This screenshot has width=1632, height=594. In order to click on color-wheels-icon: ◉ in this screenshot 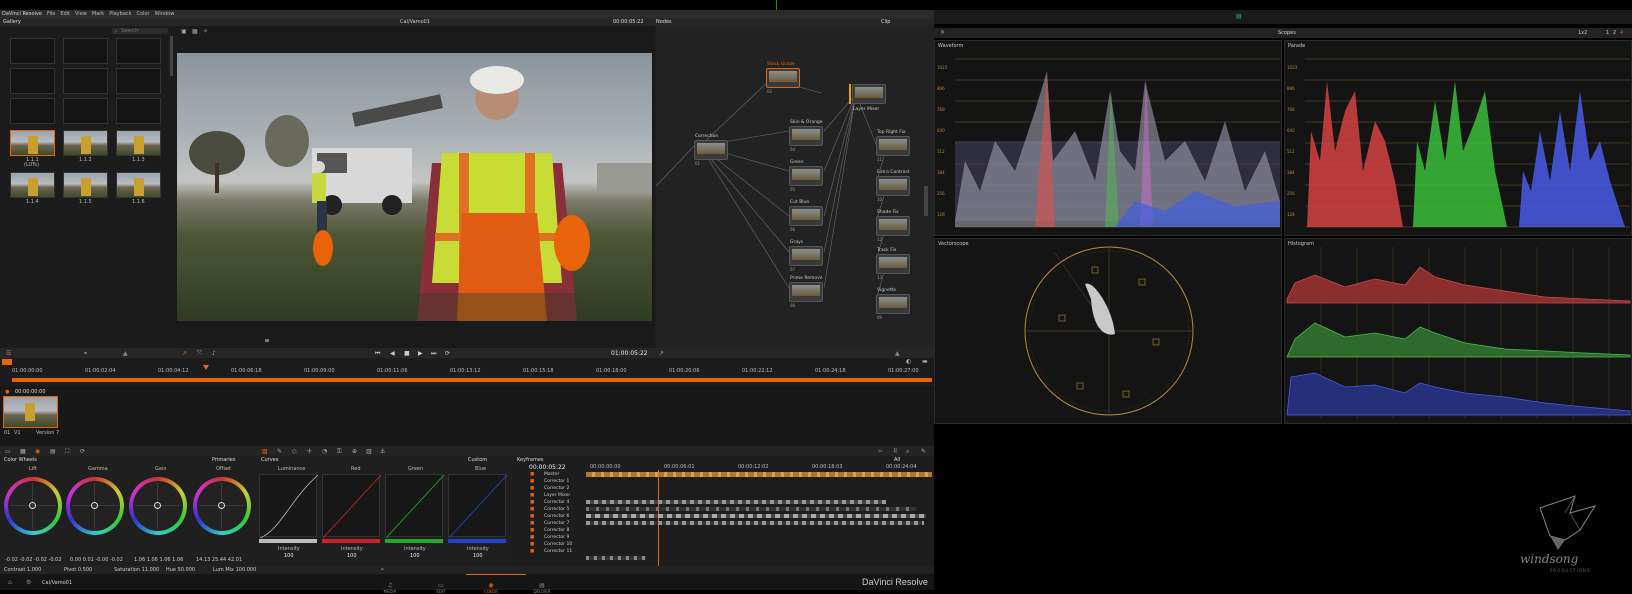, I will do `click(37, 451)`.